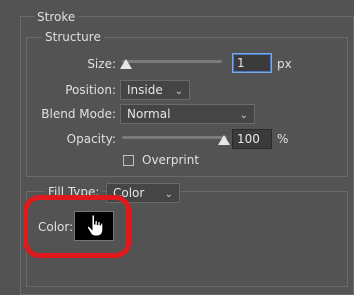 The image size is (354, 295). Describe the element at coordinates (126, 64) in the screenshot. I see `size-slider-thumb` at that location.